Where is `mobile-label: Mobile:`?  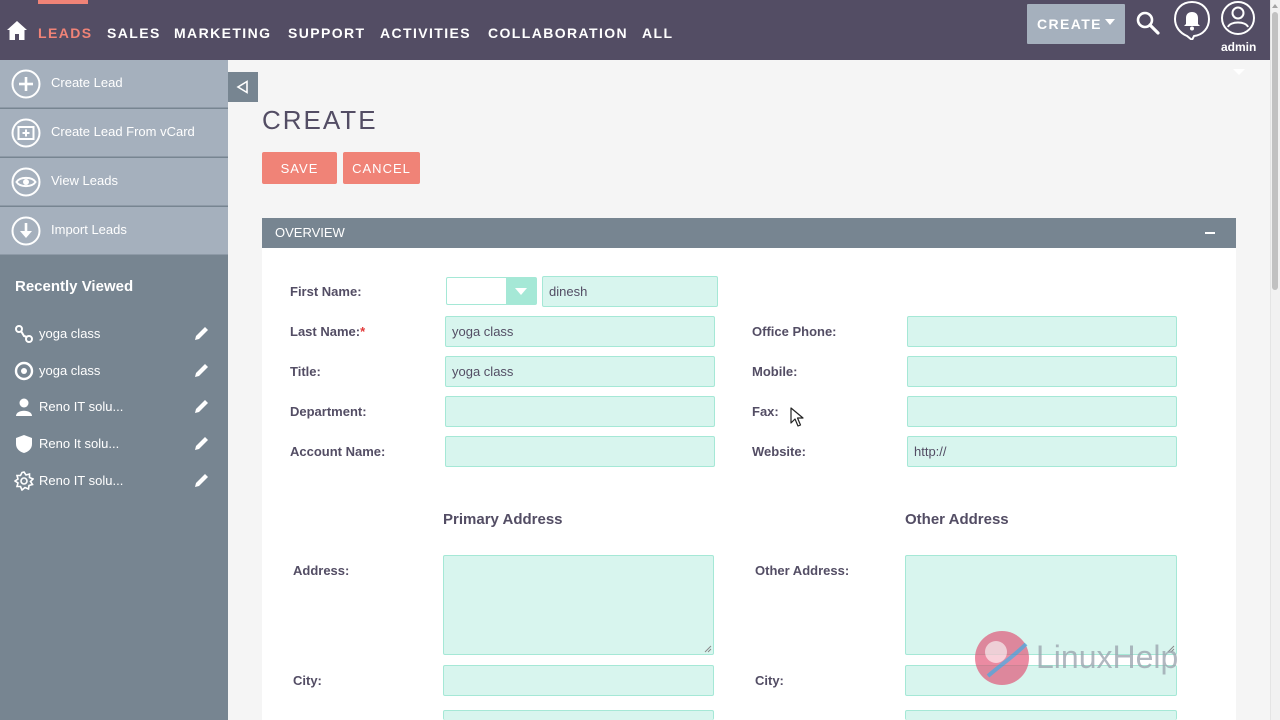 mobile-label: Mobile: is located at coordinates (775, 371).